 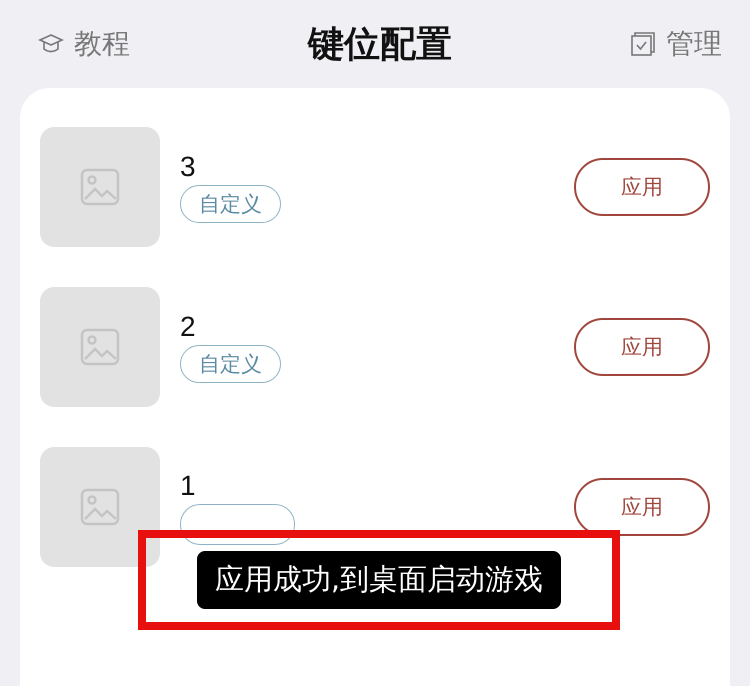 What do you see at coordinates (84, 44) in the screenshot?
I see `tutorial-button: 教程` at bounding box center [84, 44].